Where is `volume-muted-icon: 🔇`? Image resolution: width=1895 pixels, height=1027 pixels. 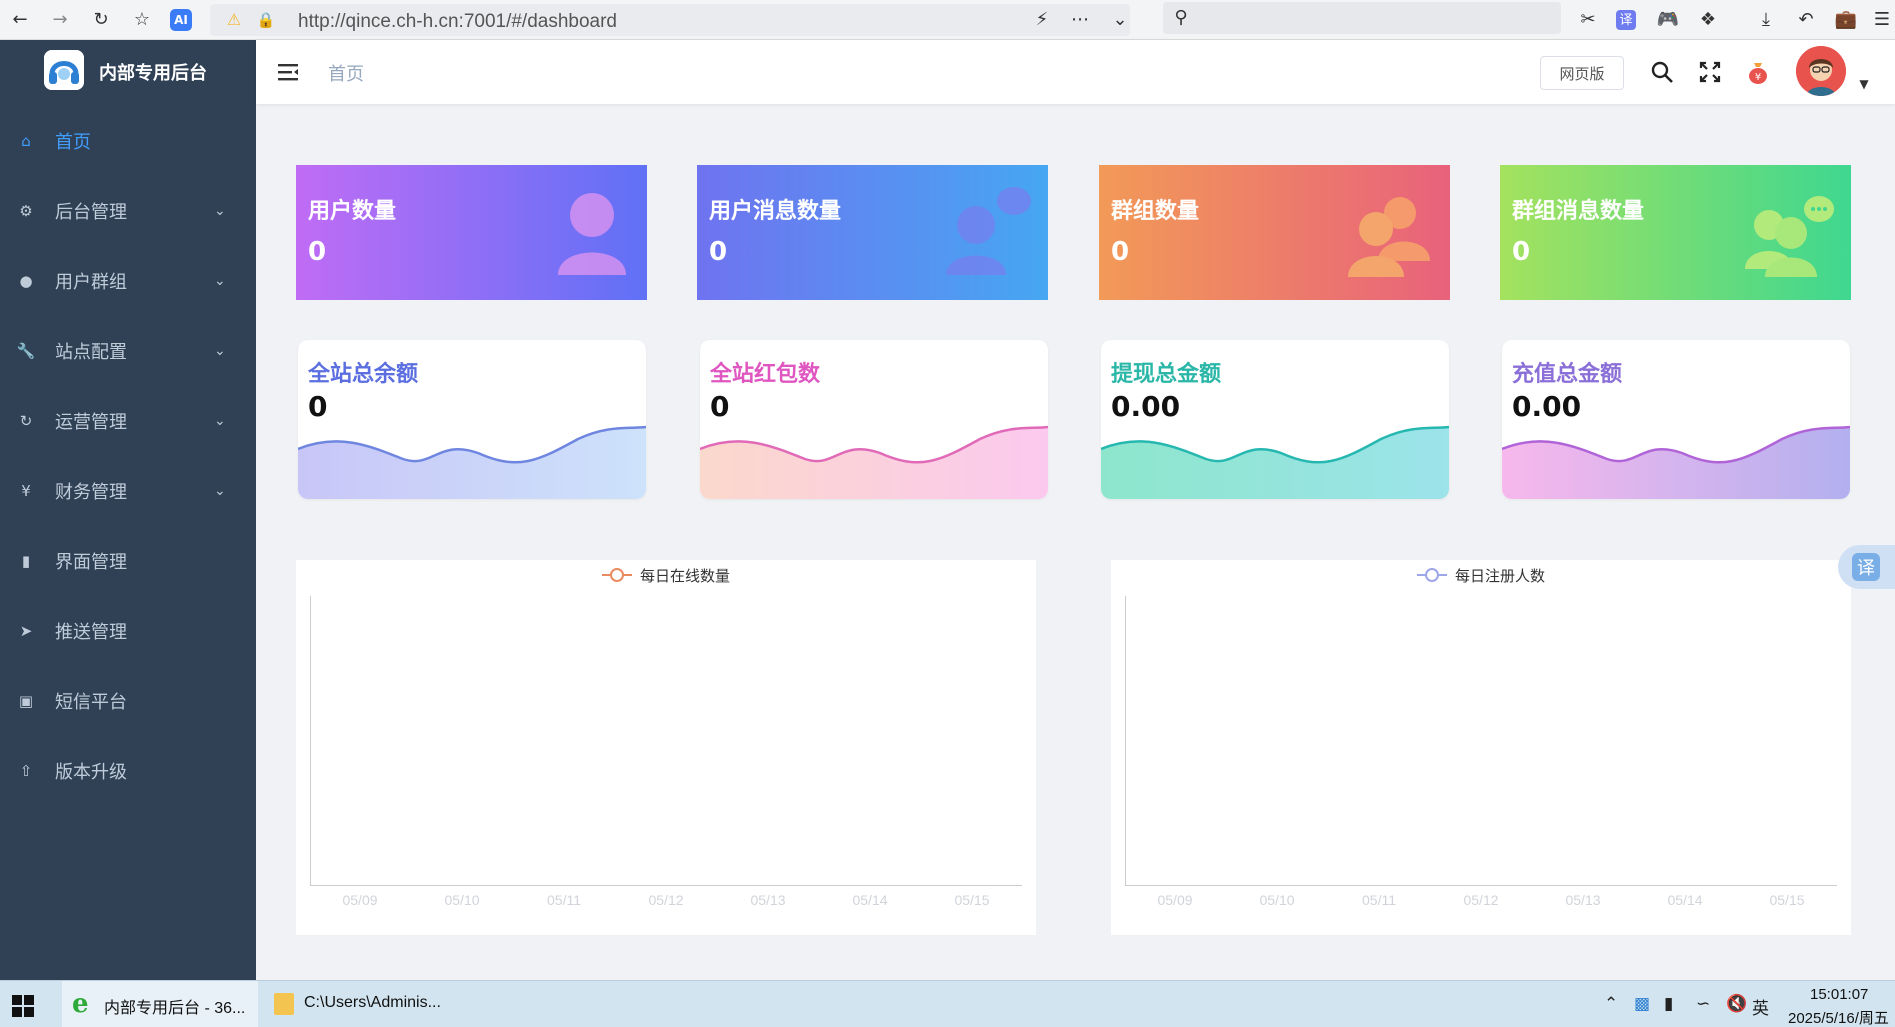 volume-muted-icon: 🔇 is located at coordinates (1736, 1004).